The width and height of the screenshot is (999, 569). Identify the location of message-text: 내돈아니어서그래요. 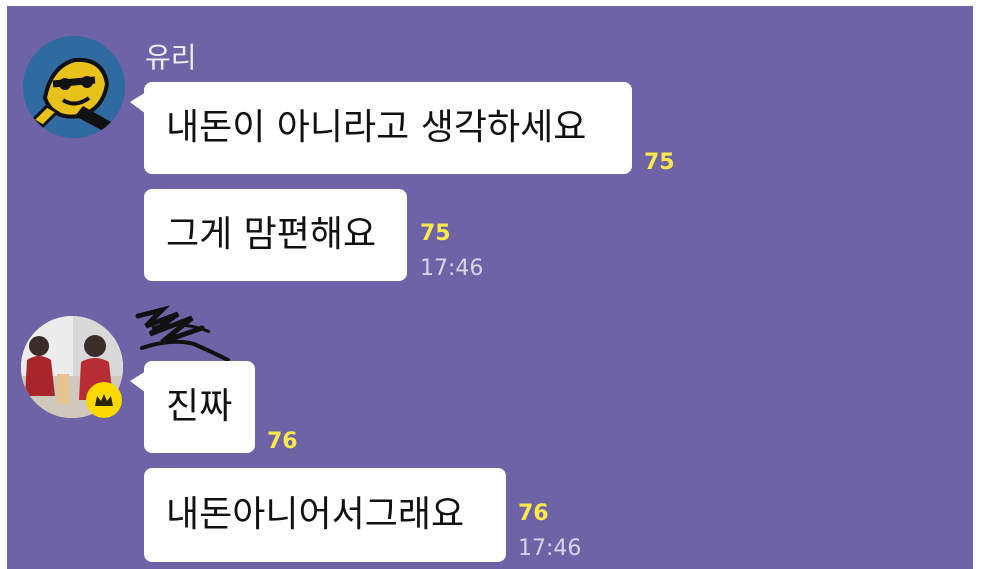
(315, 514).